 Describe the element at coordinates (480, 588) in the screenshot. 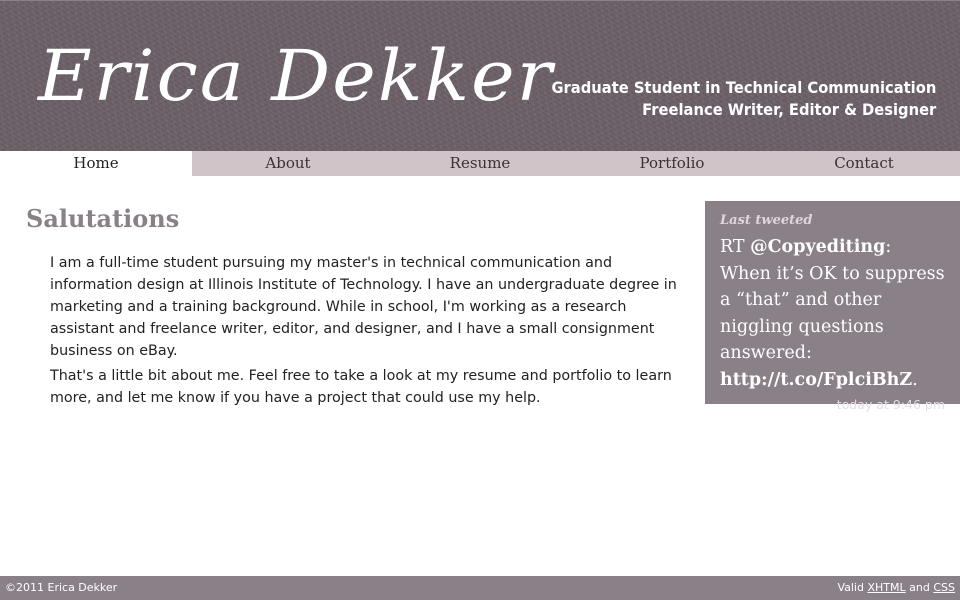

I see `site-footer: ©2011 Erica Dekker Valid XHTML and CSS` at that location.